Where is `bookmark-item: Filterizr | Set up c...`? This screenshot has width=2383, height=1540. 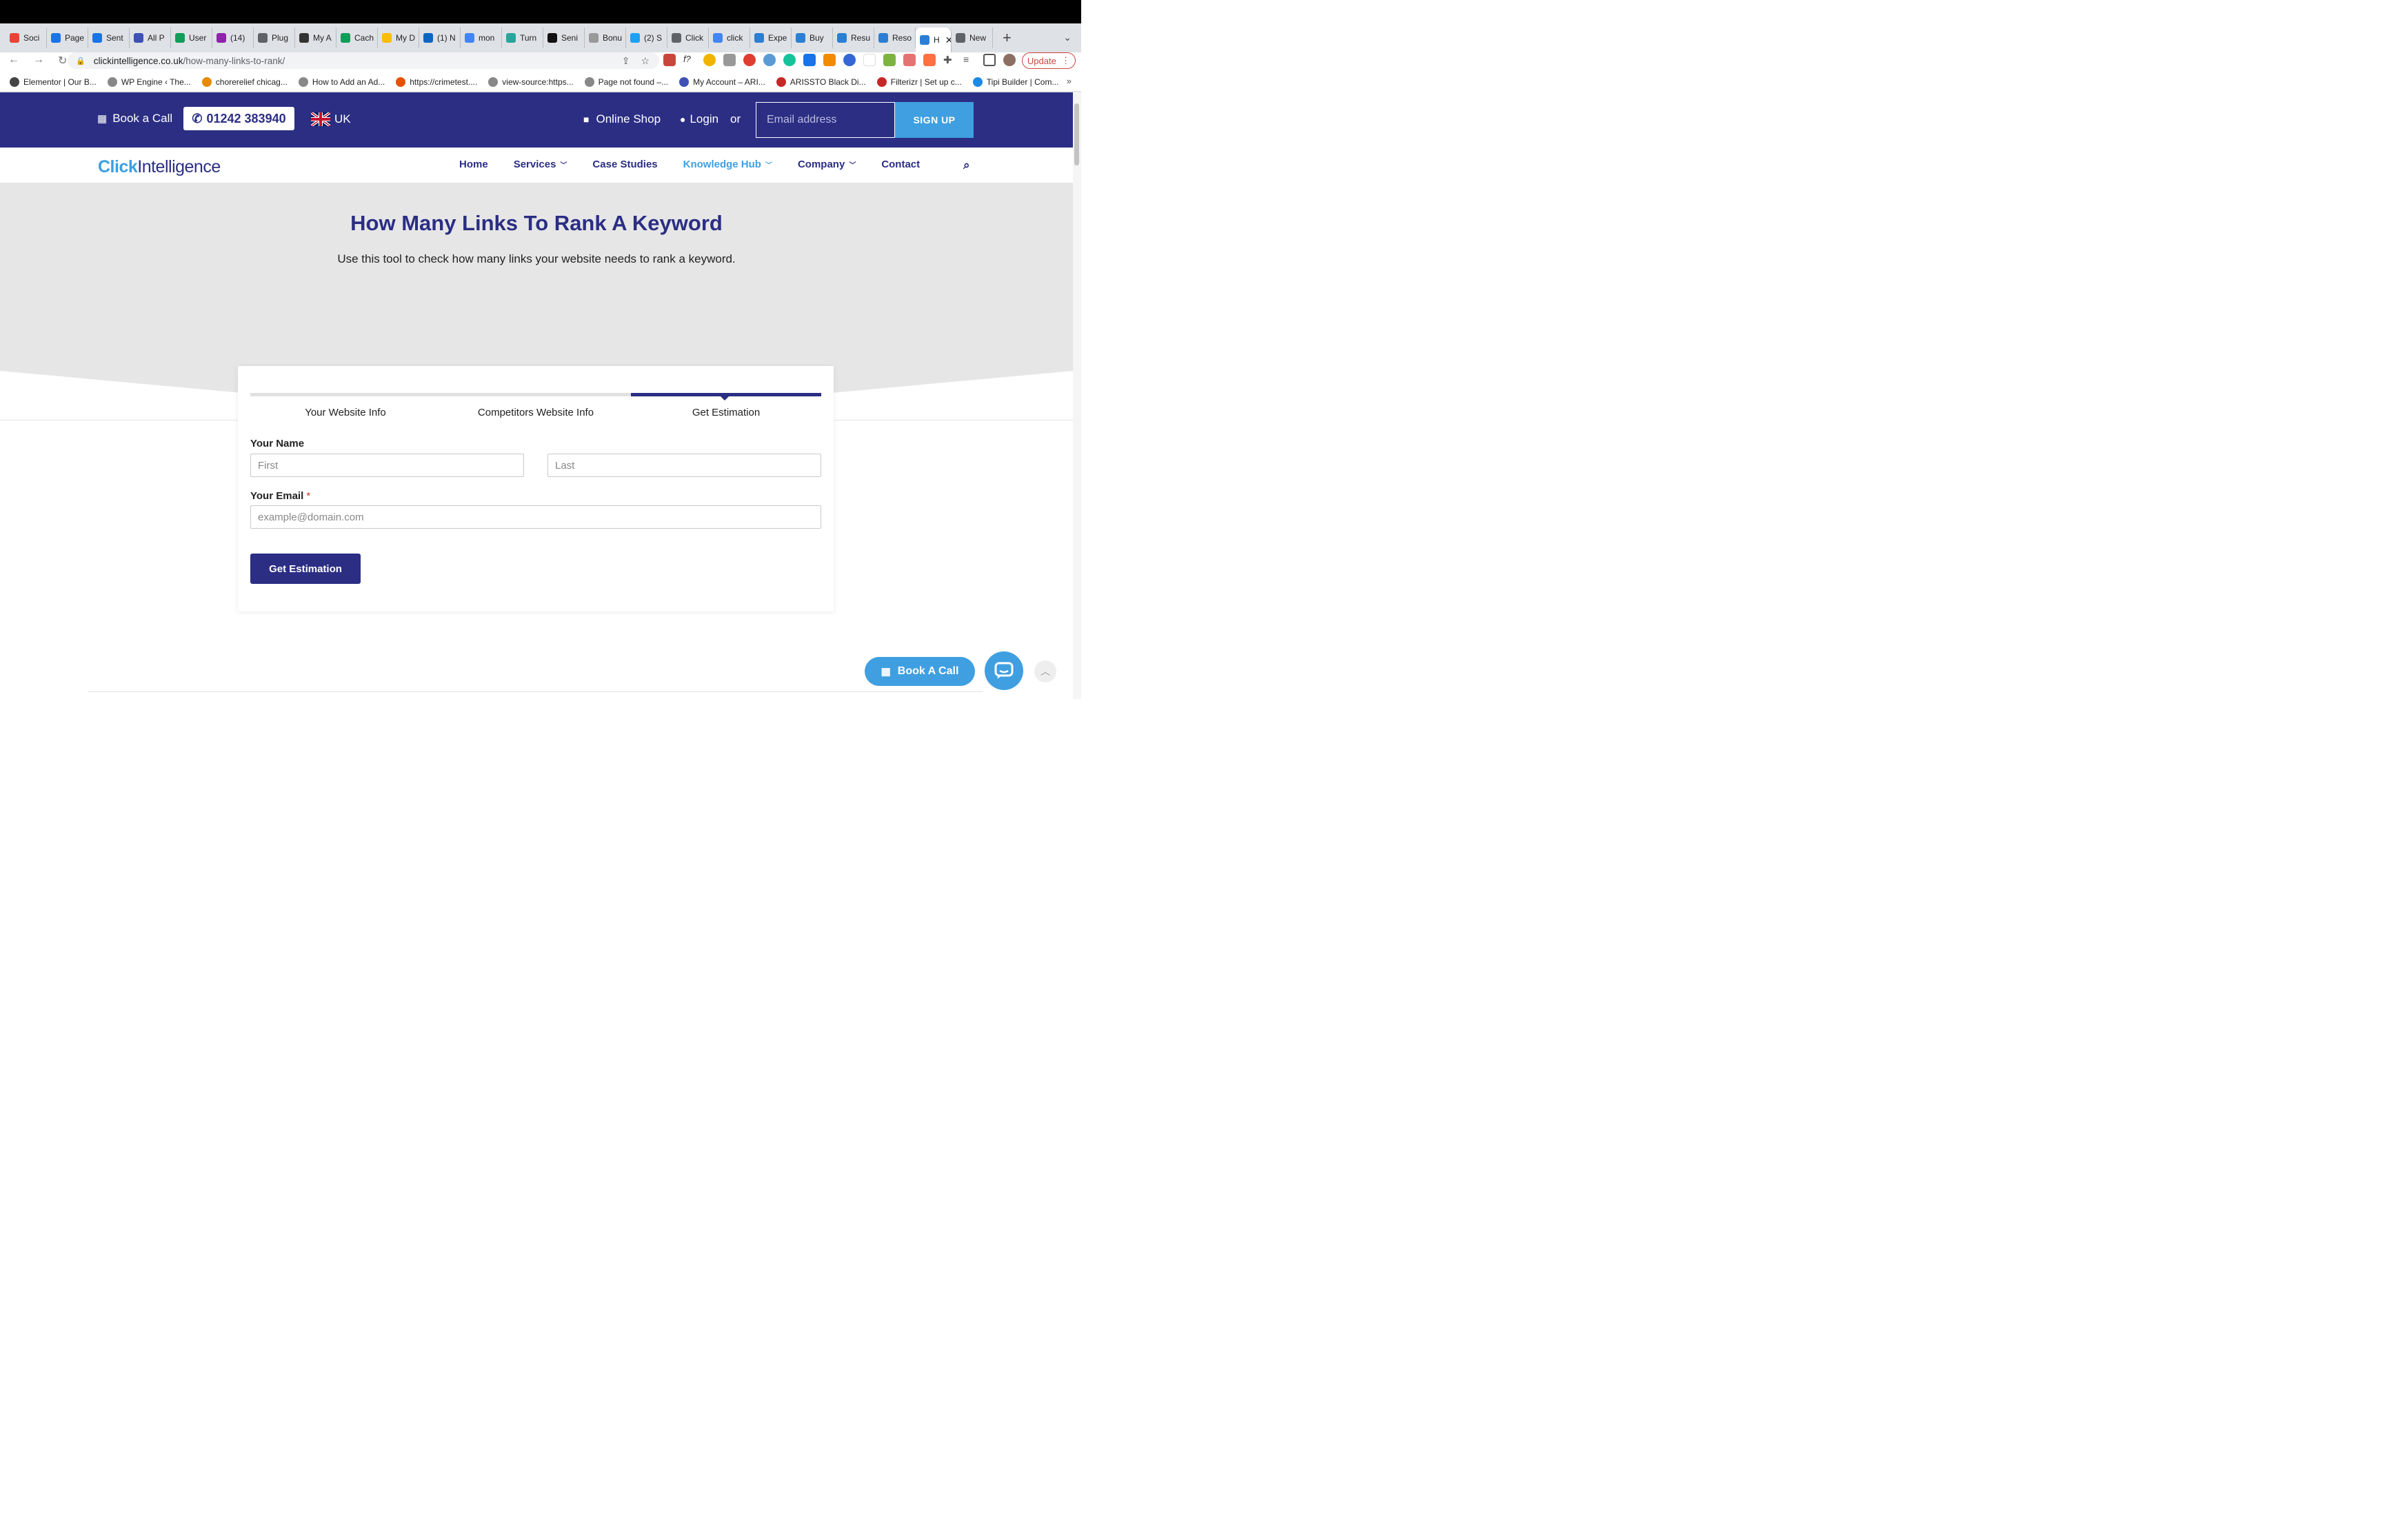 bookmark-item: Filterizr | Set up c... is located at coordinates (919, 82).